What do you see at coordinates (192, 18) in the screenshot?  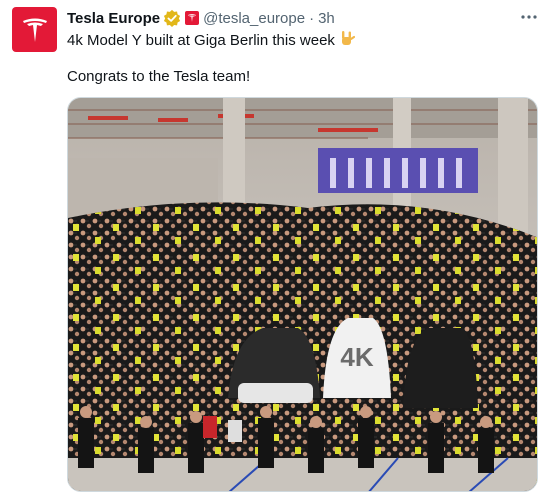 I see `tesla-affiliation-icon` at bounding box center [192, 18].